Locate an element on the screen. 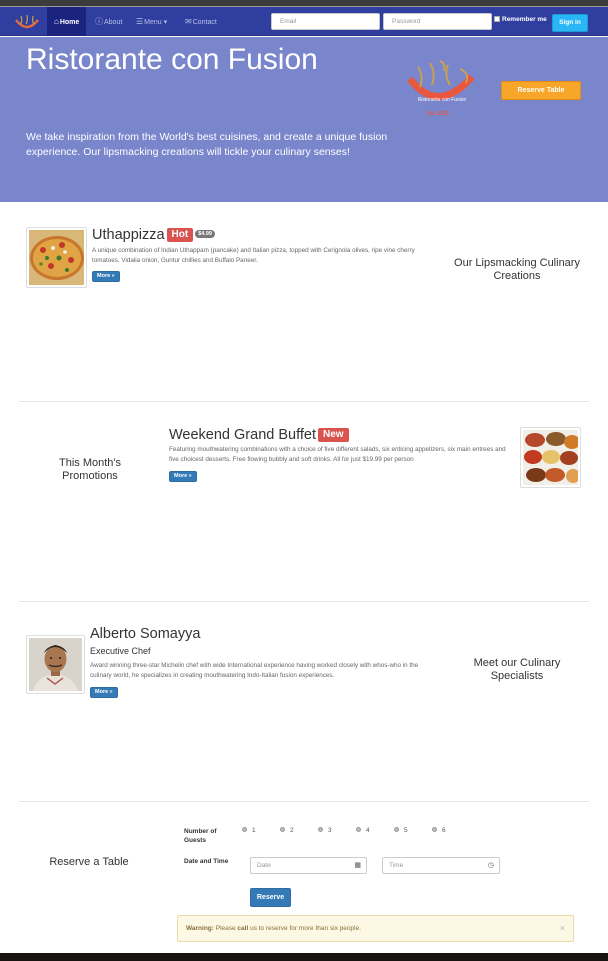  leader-designation: Executive Chef is located at coordinates (120, 651).